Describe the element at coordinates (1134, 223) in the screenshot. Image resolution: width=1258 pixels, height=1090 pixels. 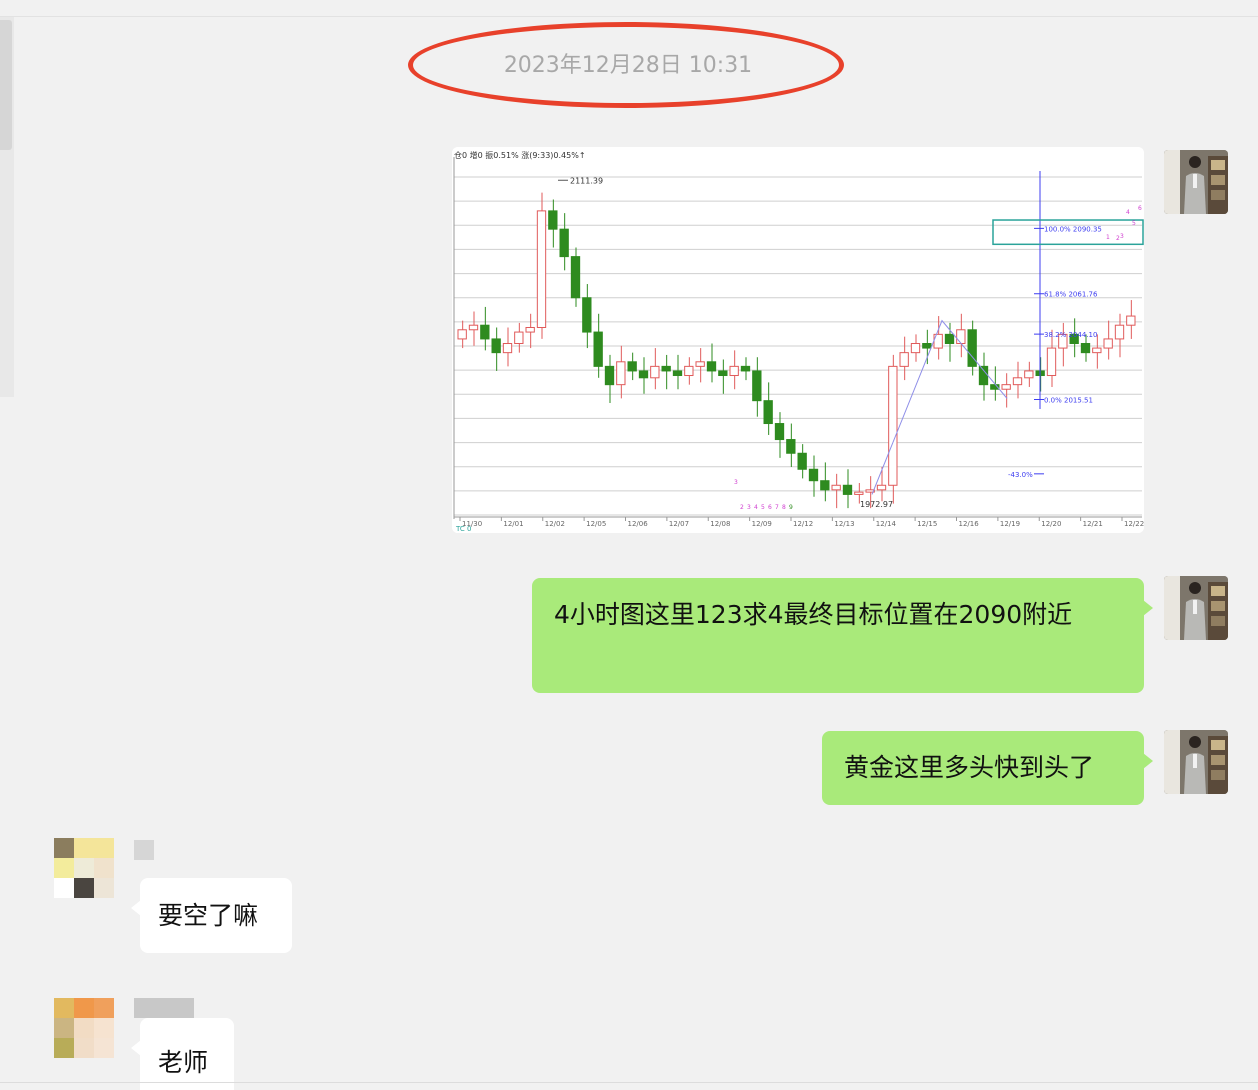
I see `wave-count-label: 5` at that location.